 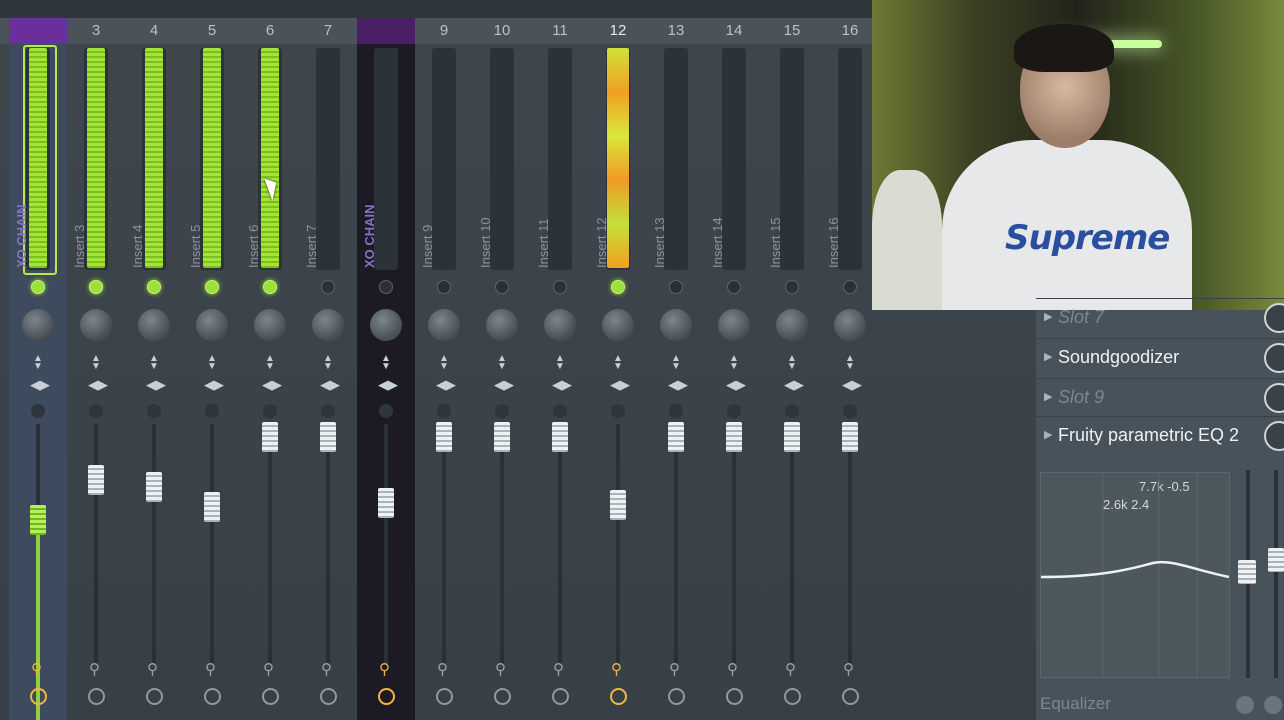 I want to click on channel-name-label: Insert 7, so click(x=311, y=246).